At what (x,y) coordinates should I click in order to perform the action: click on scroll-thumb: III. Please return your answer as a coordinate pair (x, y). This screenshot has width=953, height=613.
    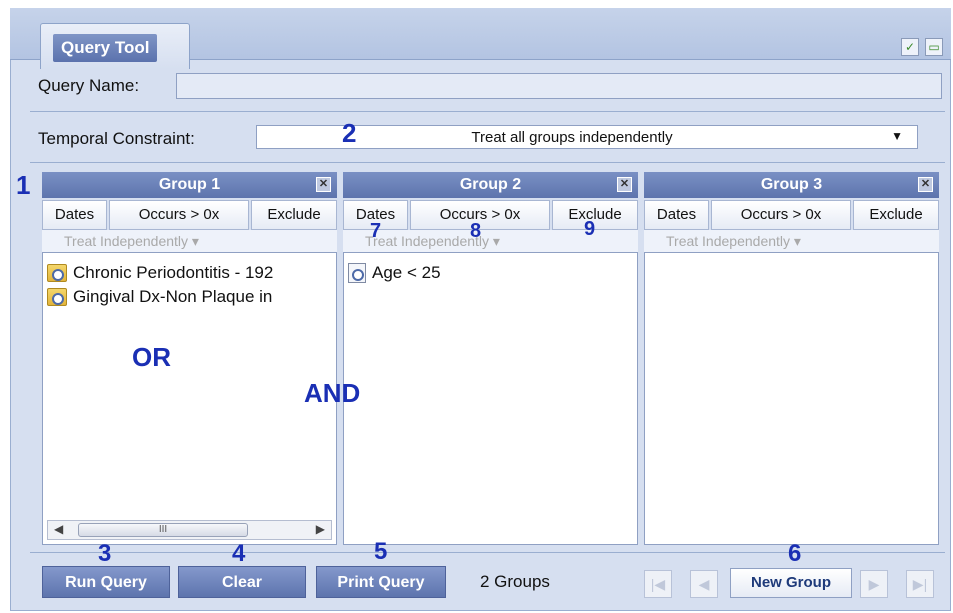
    Looking at the image, I should click on (163, 530).